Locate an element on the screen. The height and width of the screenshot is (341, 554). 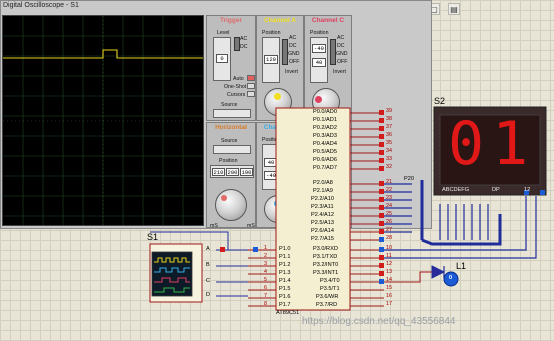
scope-input-b: B is located at coordinates (208, 265).